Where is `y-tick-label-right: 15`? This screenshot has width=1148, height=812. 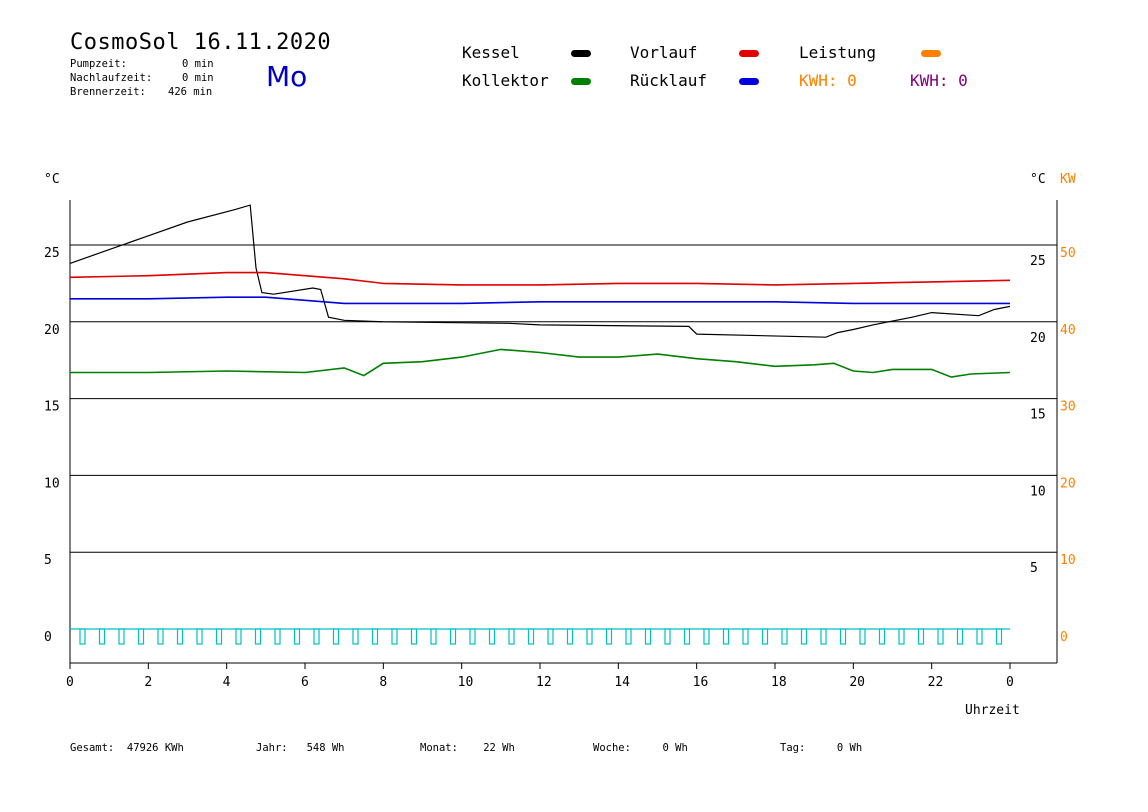
y-tick-label-right: 15 is located at coordinates (1038, 415).